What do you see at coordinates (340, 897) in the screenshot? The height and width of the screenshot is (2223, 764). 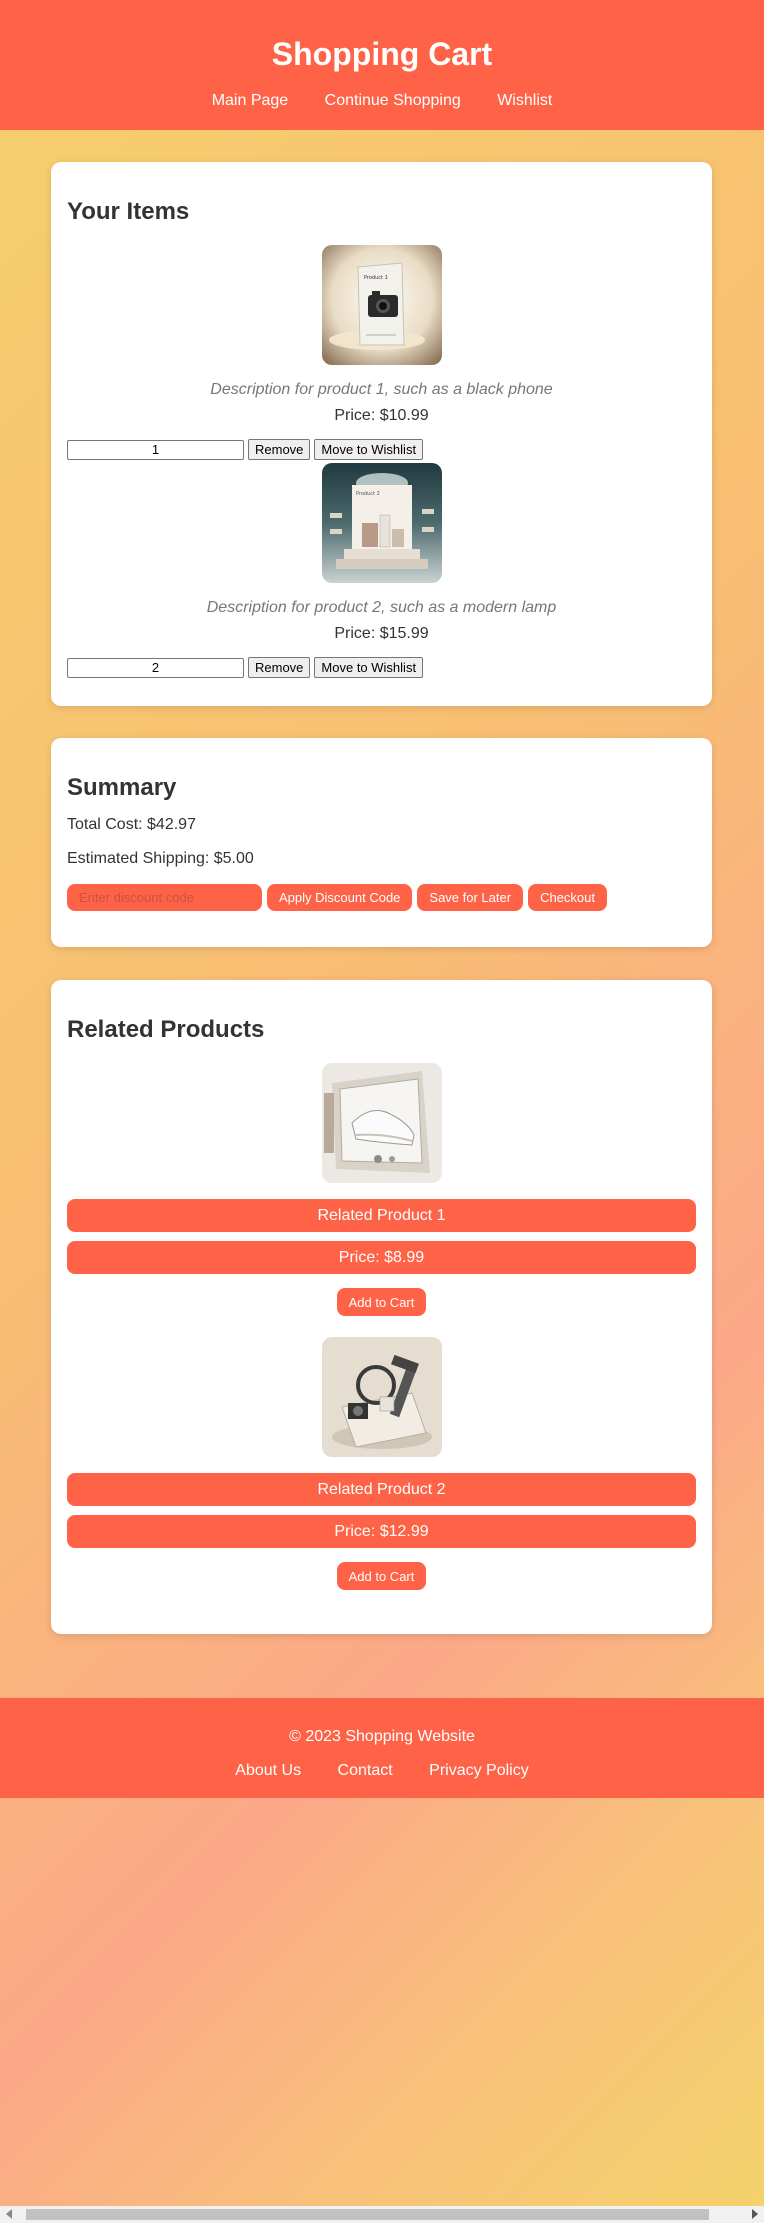 I see `apply-discount-button: Apply Discount Code` at bounding box center [340, 897].